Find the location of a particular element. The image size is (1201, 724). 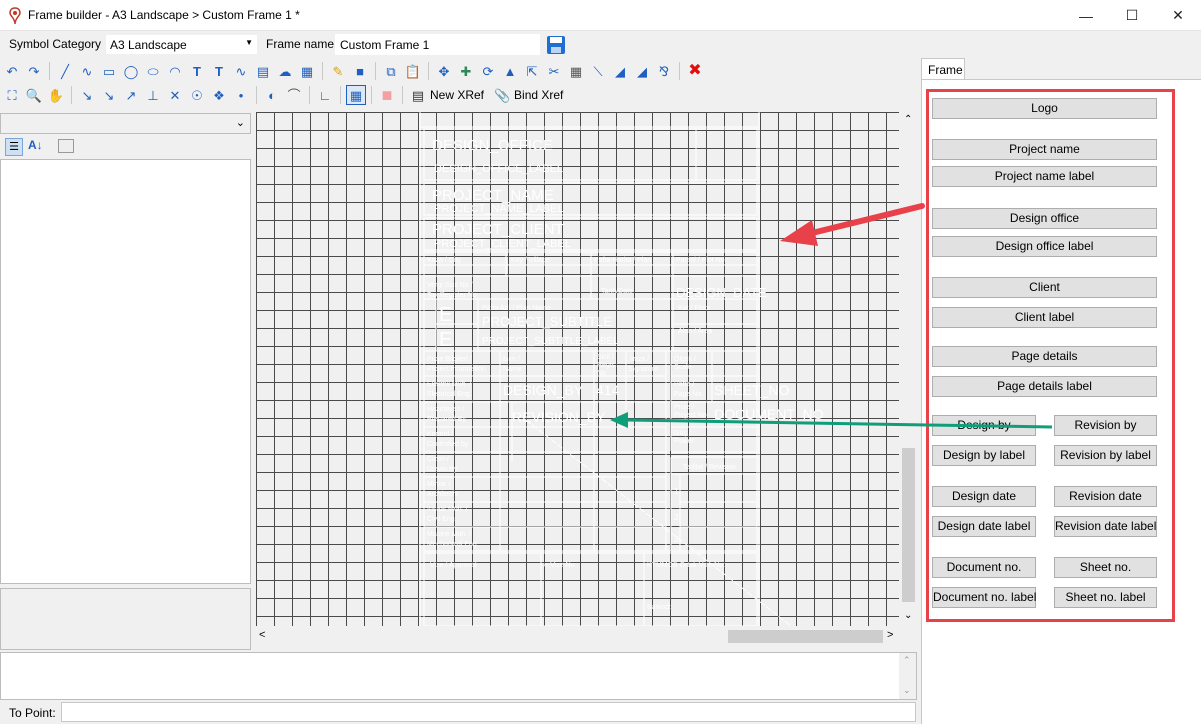

rotate-icon: ⟳ is located at coordinates (488, 71).